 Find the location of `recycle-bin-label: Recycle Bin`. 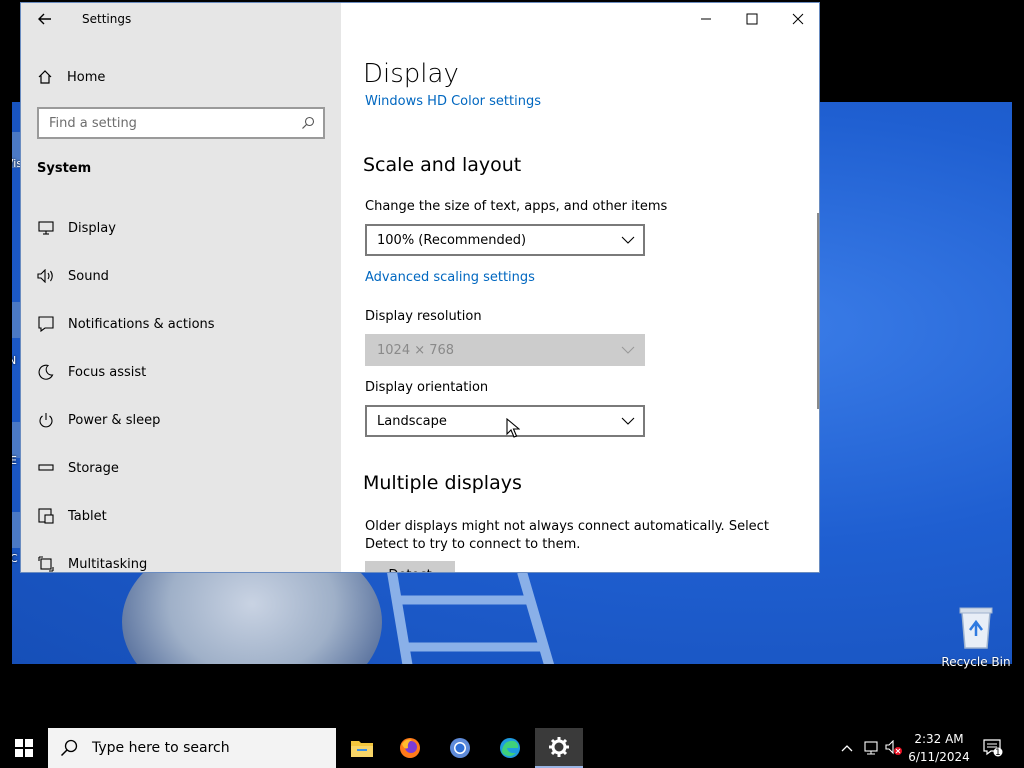

recycle-bin-label: Recycle Bin is located at coordinates (976, 662).